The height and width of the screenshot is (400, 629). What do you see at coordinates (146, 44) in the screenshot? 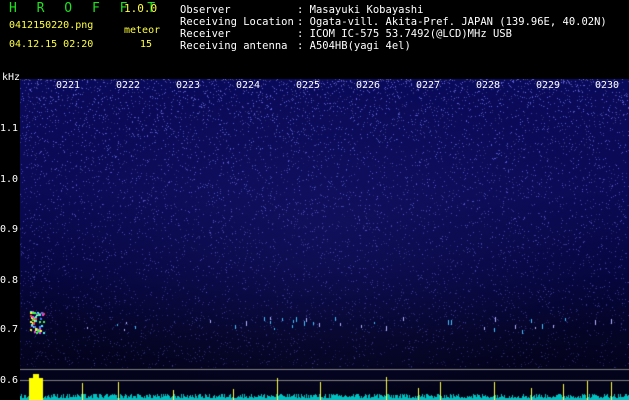
I see `meteor-count: 15` at bounding box center [146, 44].